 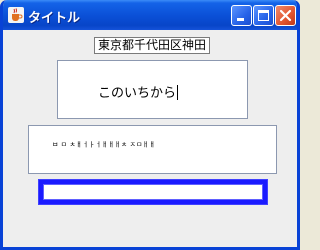 What do you see at coordinates (16, 15) in the screenshot?
I see `java-cup-icon` at bounding box center [16, 15].